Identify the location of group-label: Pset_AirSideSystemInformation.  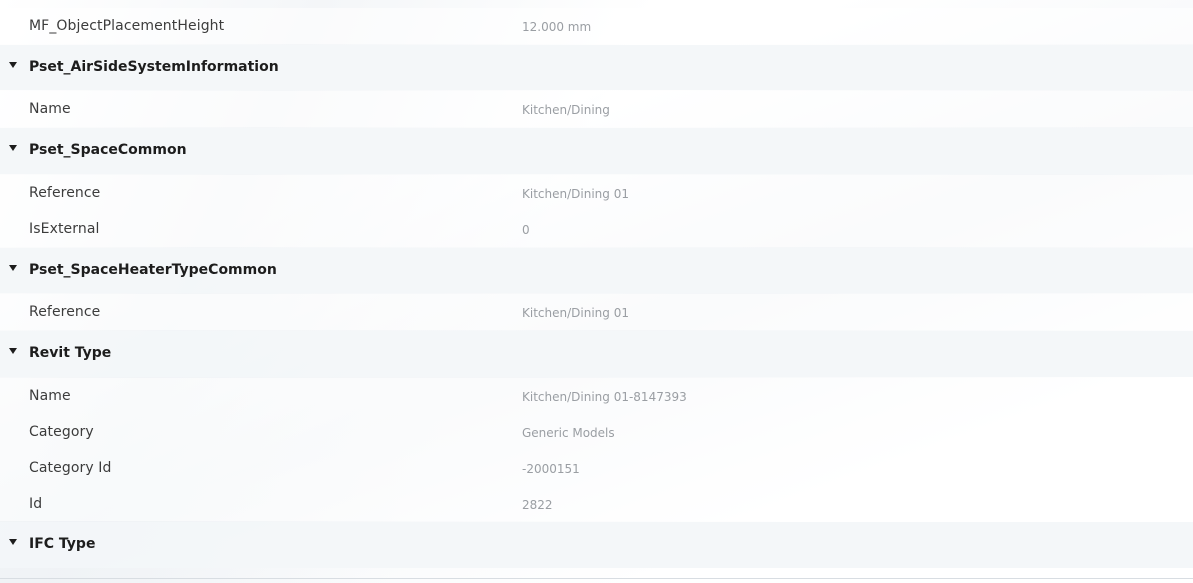
(154, 67).